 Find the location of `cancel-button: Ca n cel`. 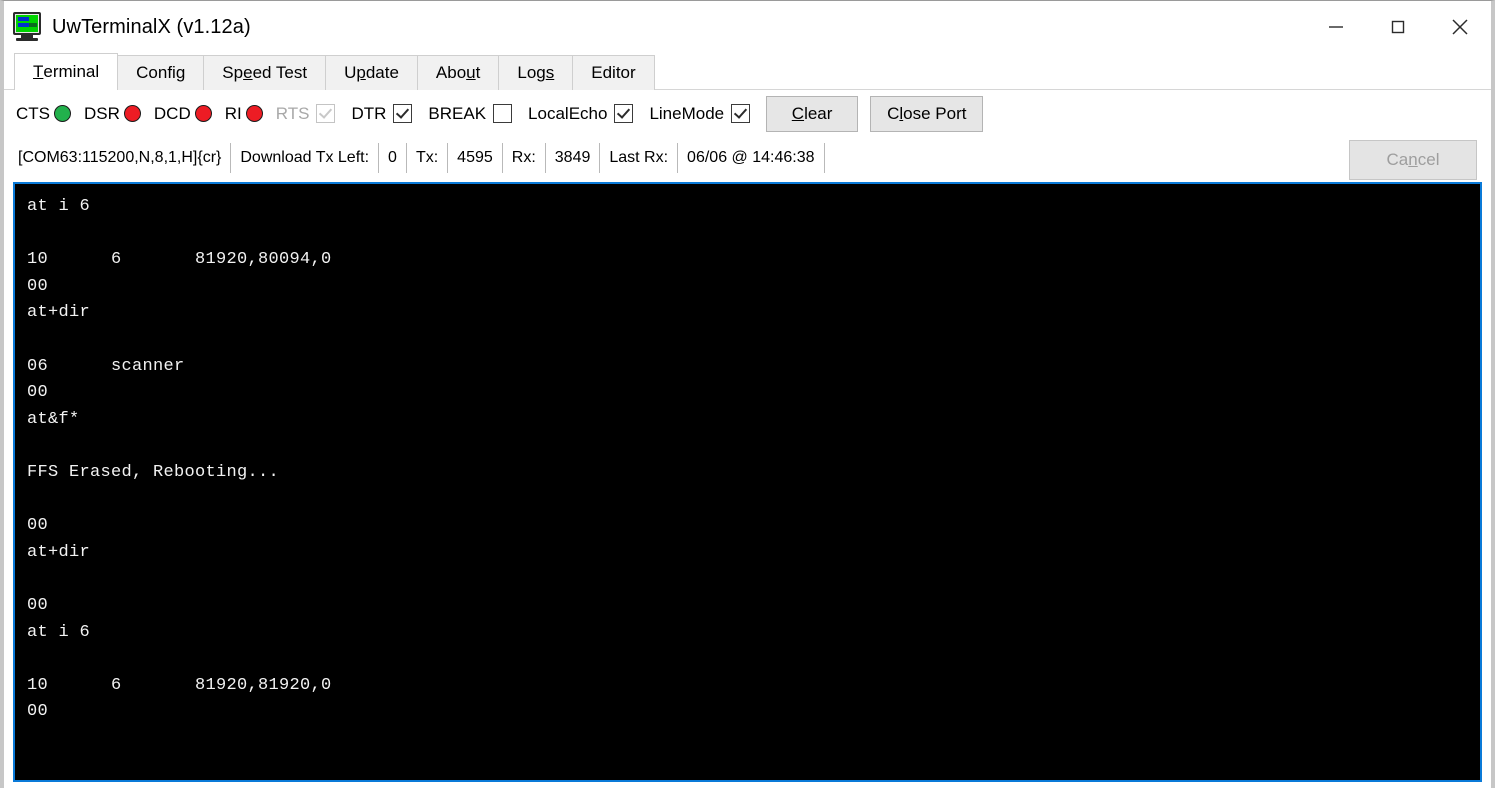

cancel-button: Ca n cel is located at coordinates (1413, 160).